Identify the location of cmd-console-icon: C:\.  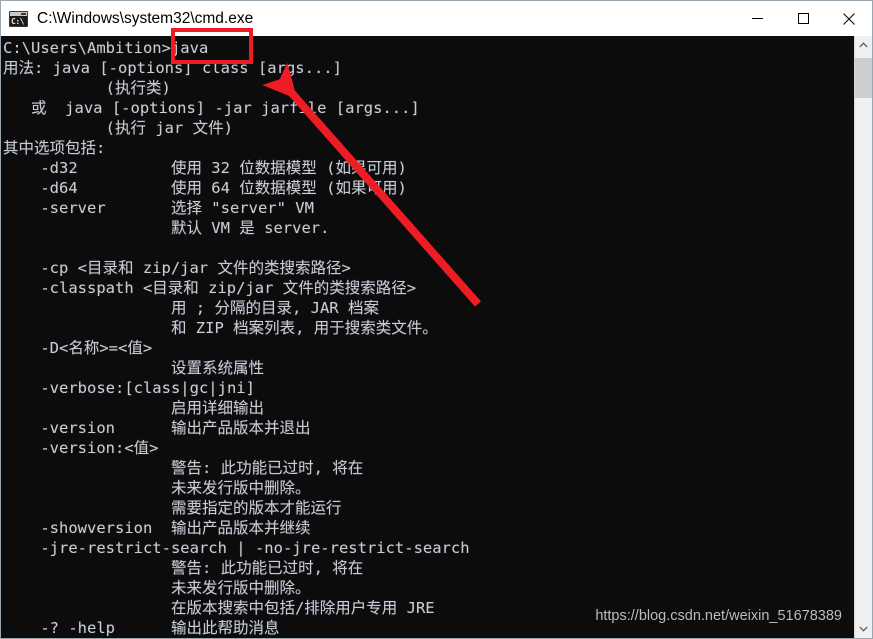
(18, 18).